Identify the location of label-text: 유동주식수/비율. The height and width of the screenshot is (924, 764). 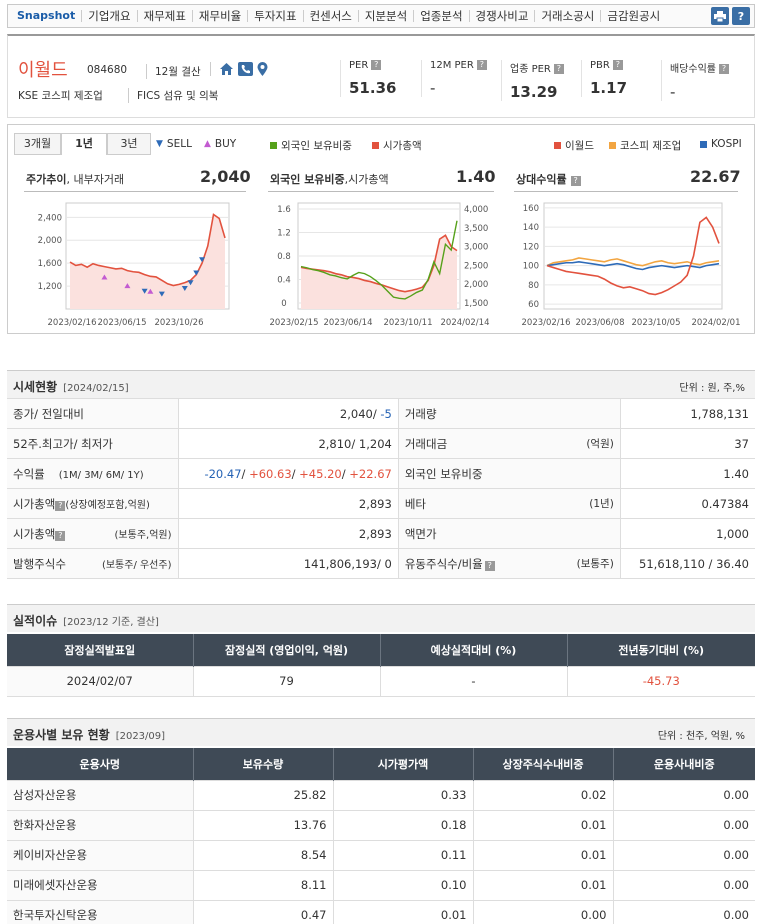
(443, 563).